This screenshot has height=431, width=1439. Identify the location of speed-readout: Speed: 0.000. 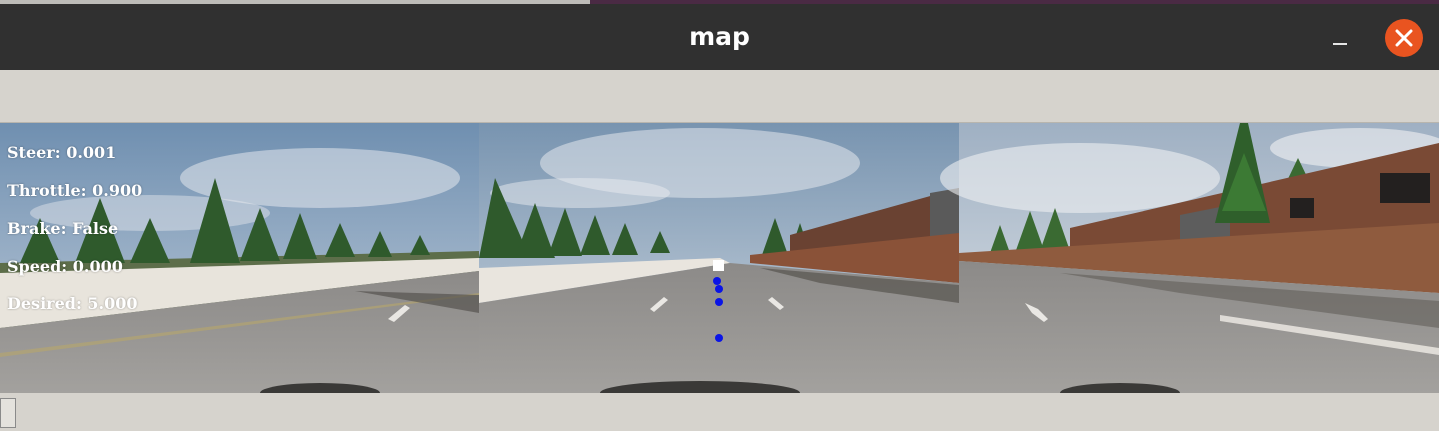
(65, 266).